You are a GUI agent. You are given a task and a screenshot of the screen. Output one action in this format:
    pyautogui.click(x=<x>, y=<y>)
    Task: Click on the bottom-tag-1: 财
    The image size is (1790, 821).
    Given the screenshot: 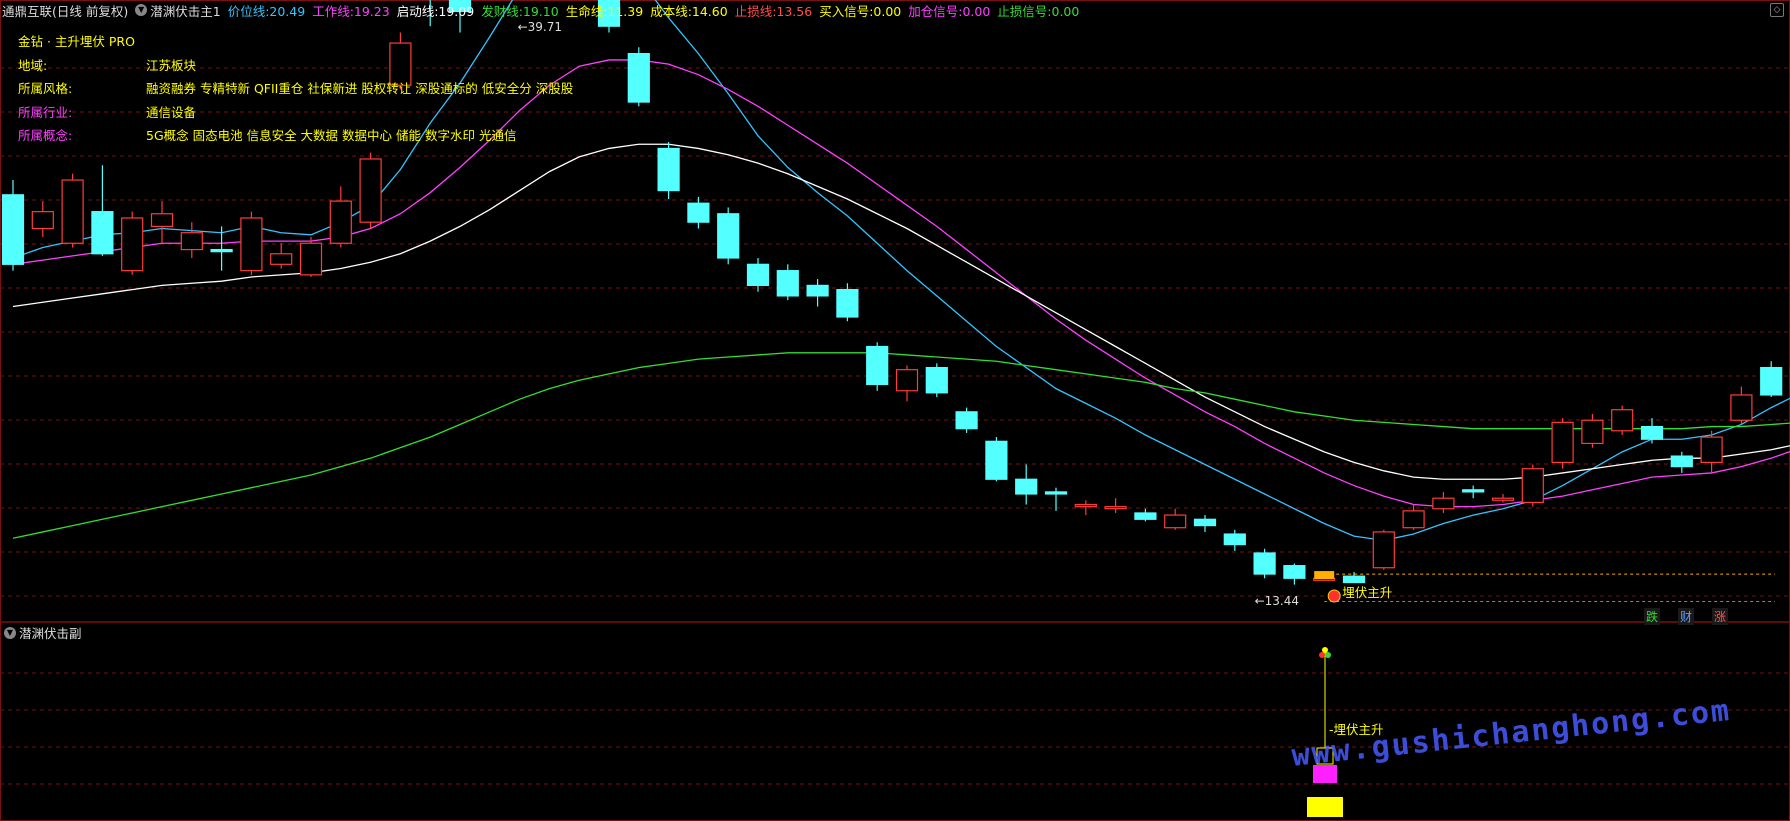 What is the action you would take?
    pyautogui.click(x=1686, y=616)
    